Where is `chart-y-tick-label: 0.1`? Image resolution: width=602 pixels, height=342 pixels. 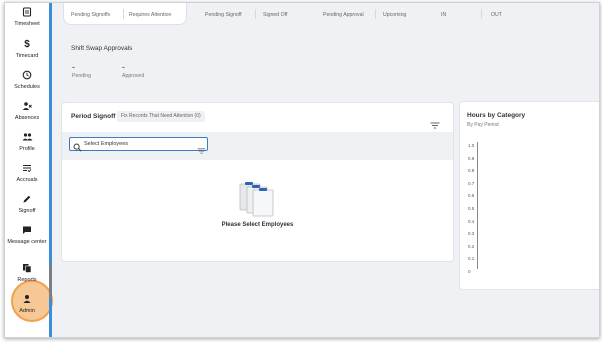 chart-y-tick-label: 0.1 is located at coordinates (471, 259).